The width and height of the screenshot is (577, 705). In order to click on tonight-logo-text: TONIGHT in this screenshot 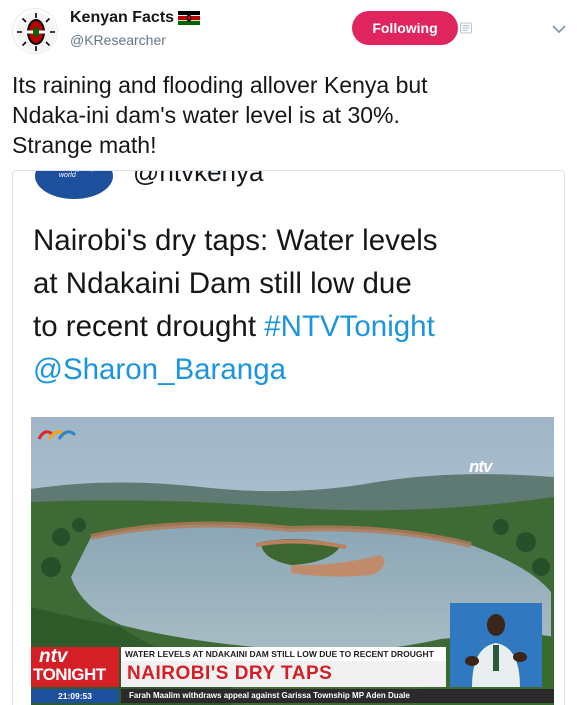, I will do `click(69, 674)`.